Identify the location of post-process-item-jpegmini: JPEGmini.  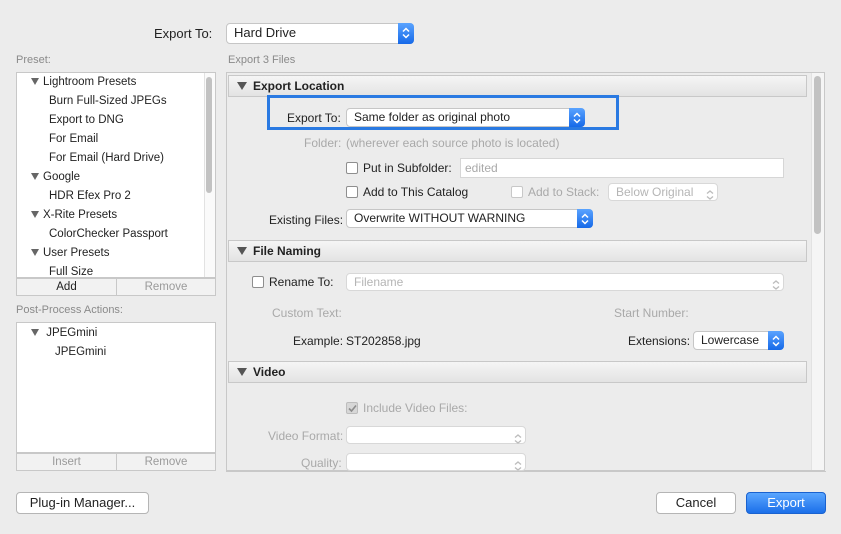
(80, 352).